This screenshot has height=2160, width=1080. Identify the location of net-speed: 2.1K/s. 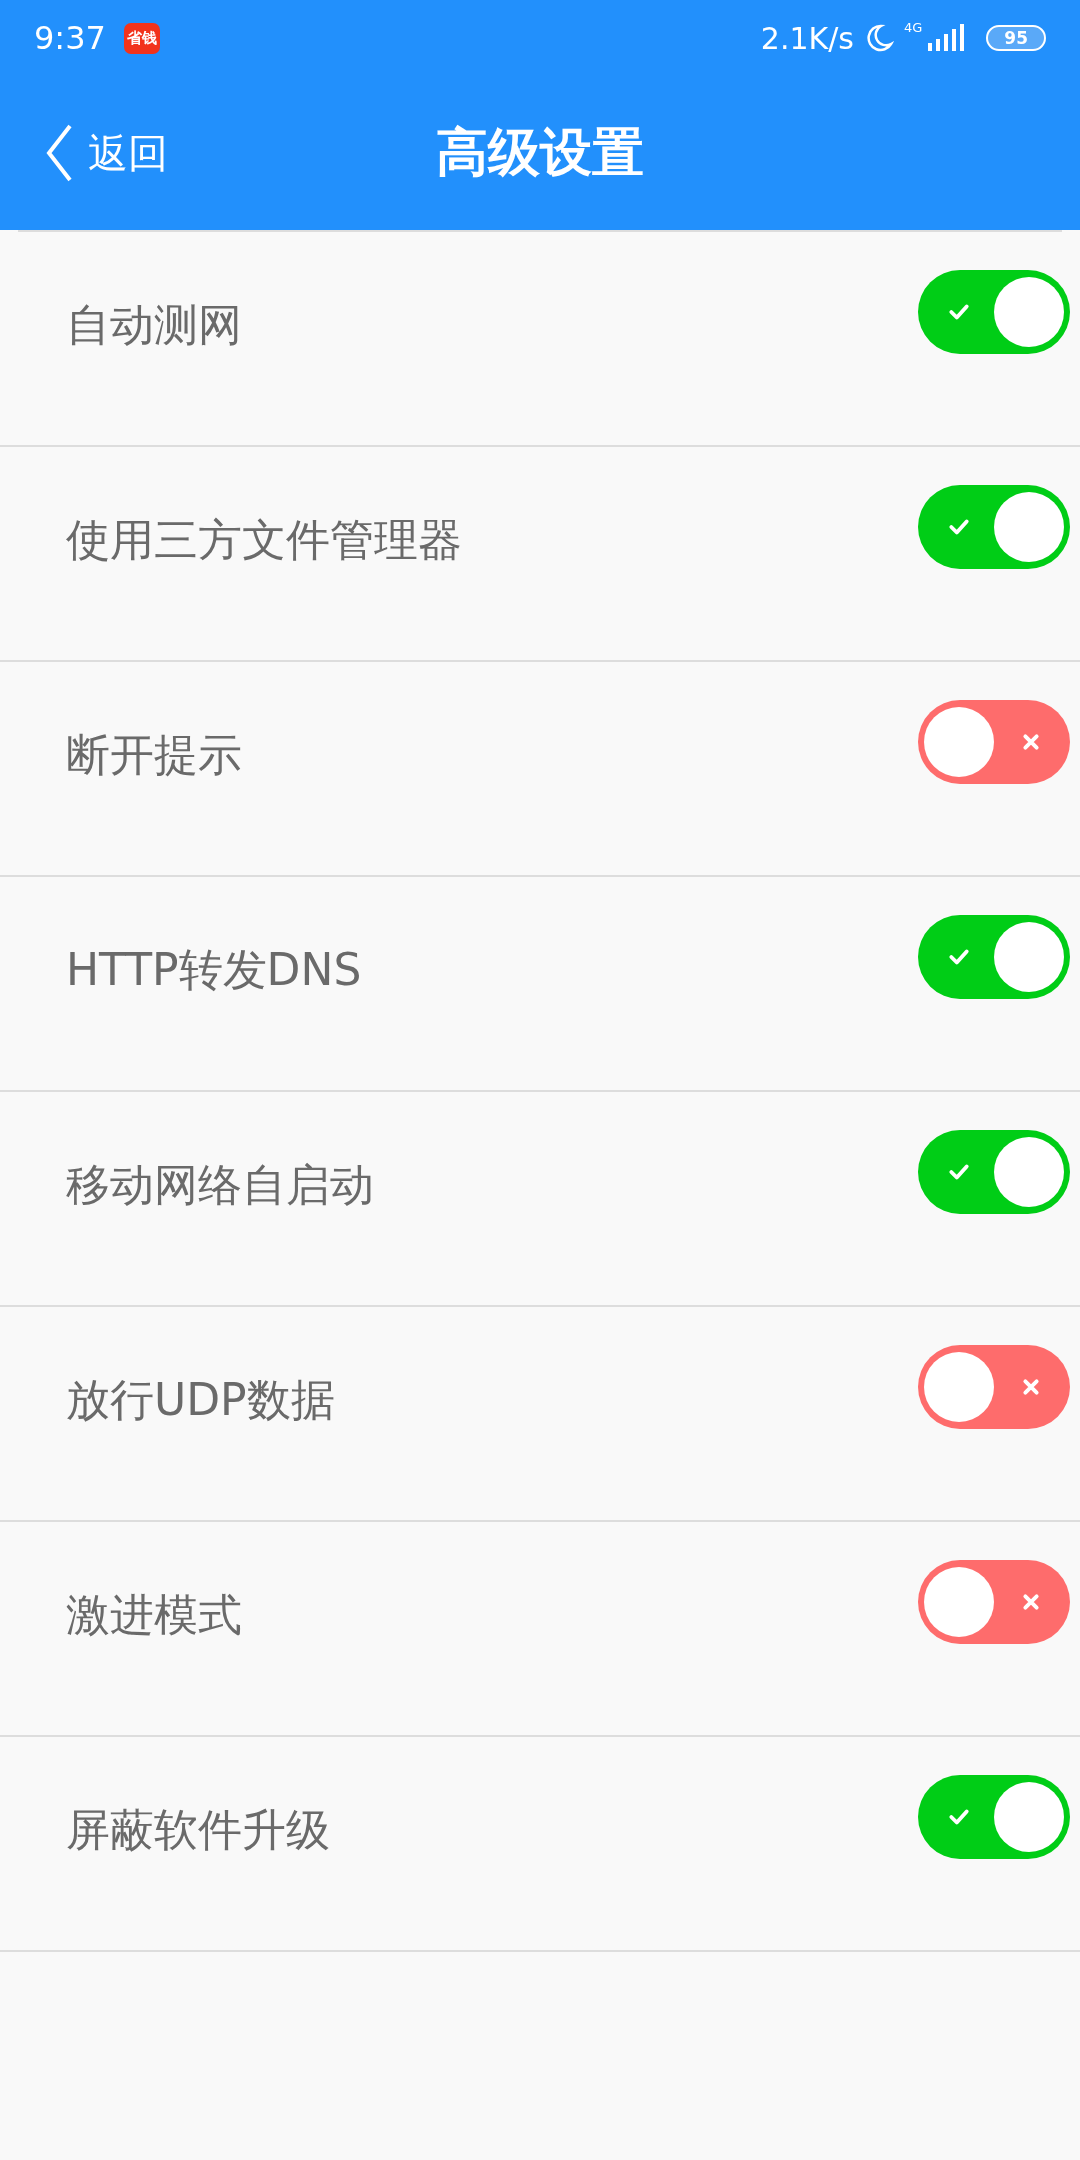
(807, 38).